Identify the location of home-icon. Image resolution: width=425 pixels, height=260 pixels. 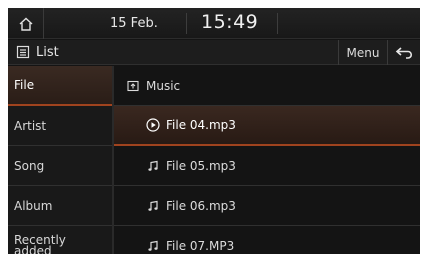
(25, 24).